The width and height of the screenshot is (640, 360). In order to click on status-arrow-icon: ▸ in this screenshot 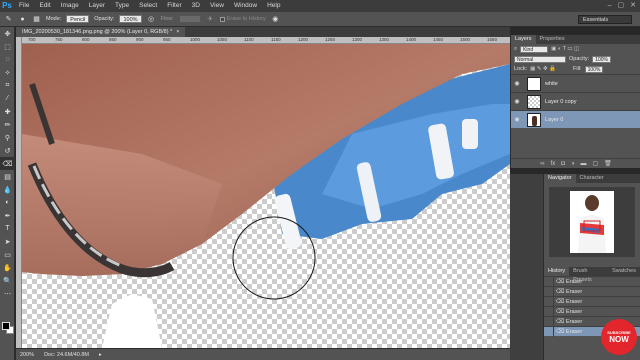, I will do `click(100, 355)`.